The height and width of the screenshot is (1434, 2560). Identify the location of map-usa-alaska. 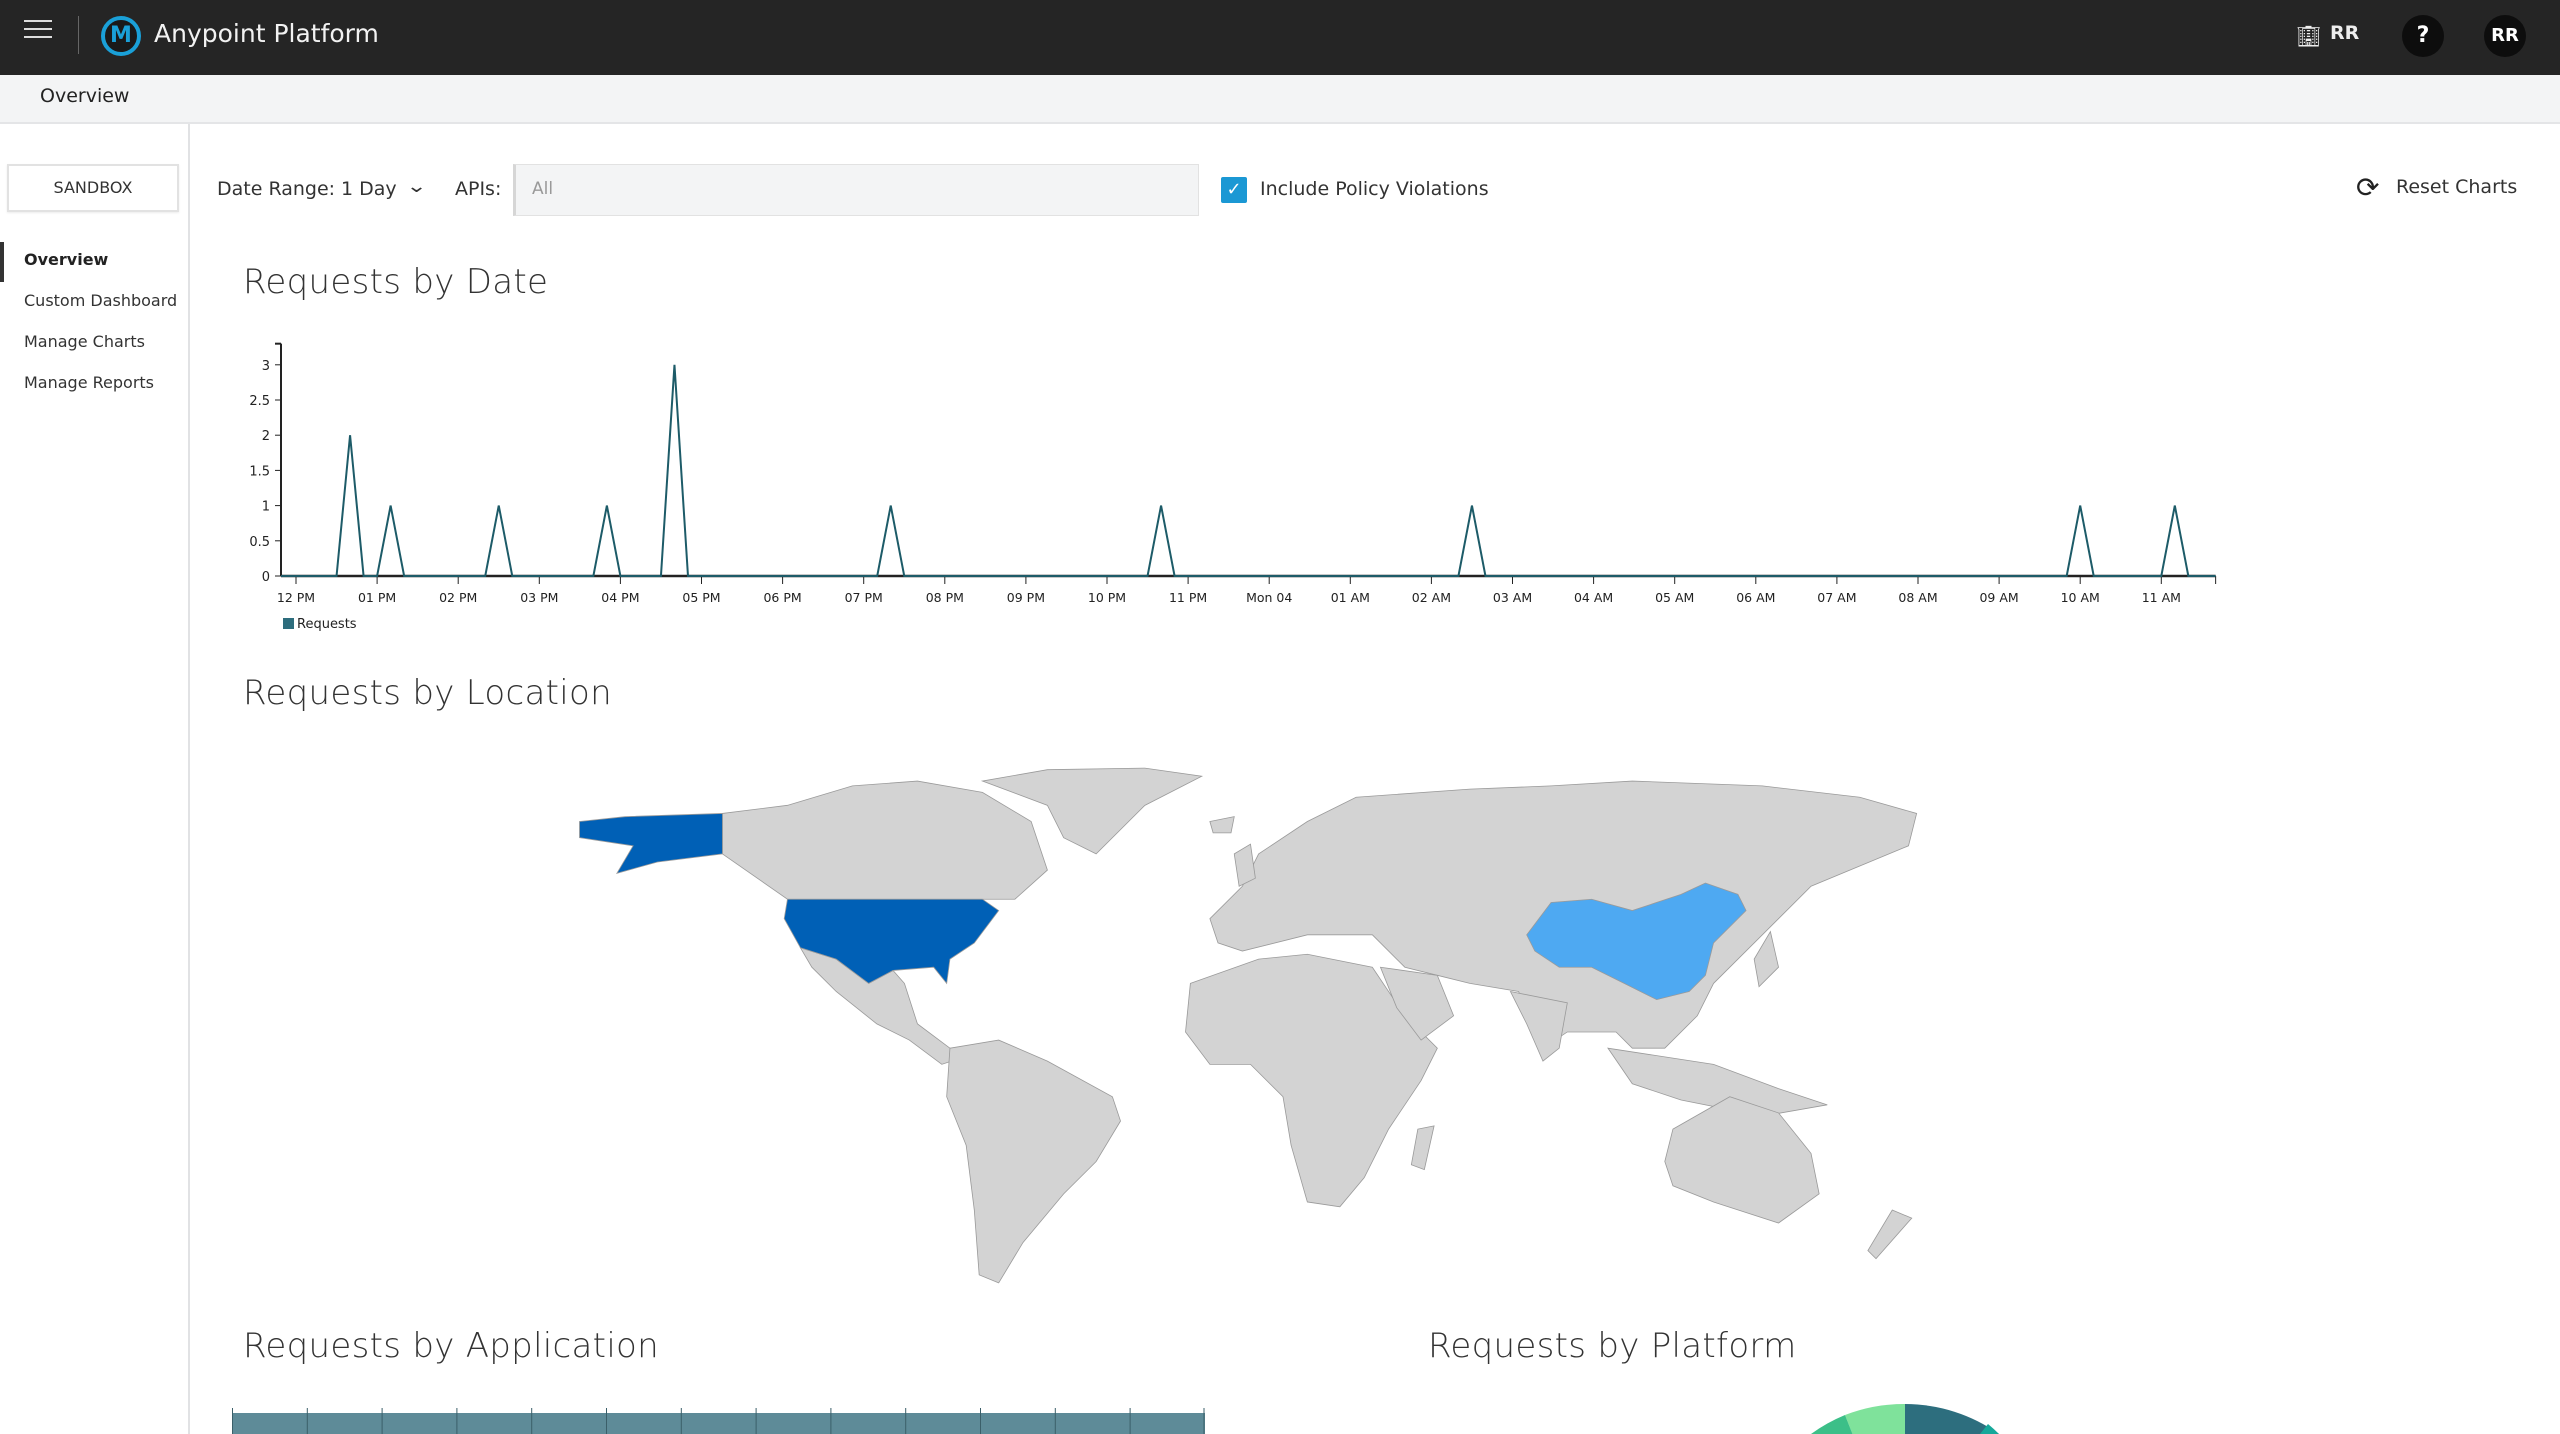
(651, 843).